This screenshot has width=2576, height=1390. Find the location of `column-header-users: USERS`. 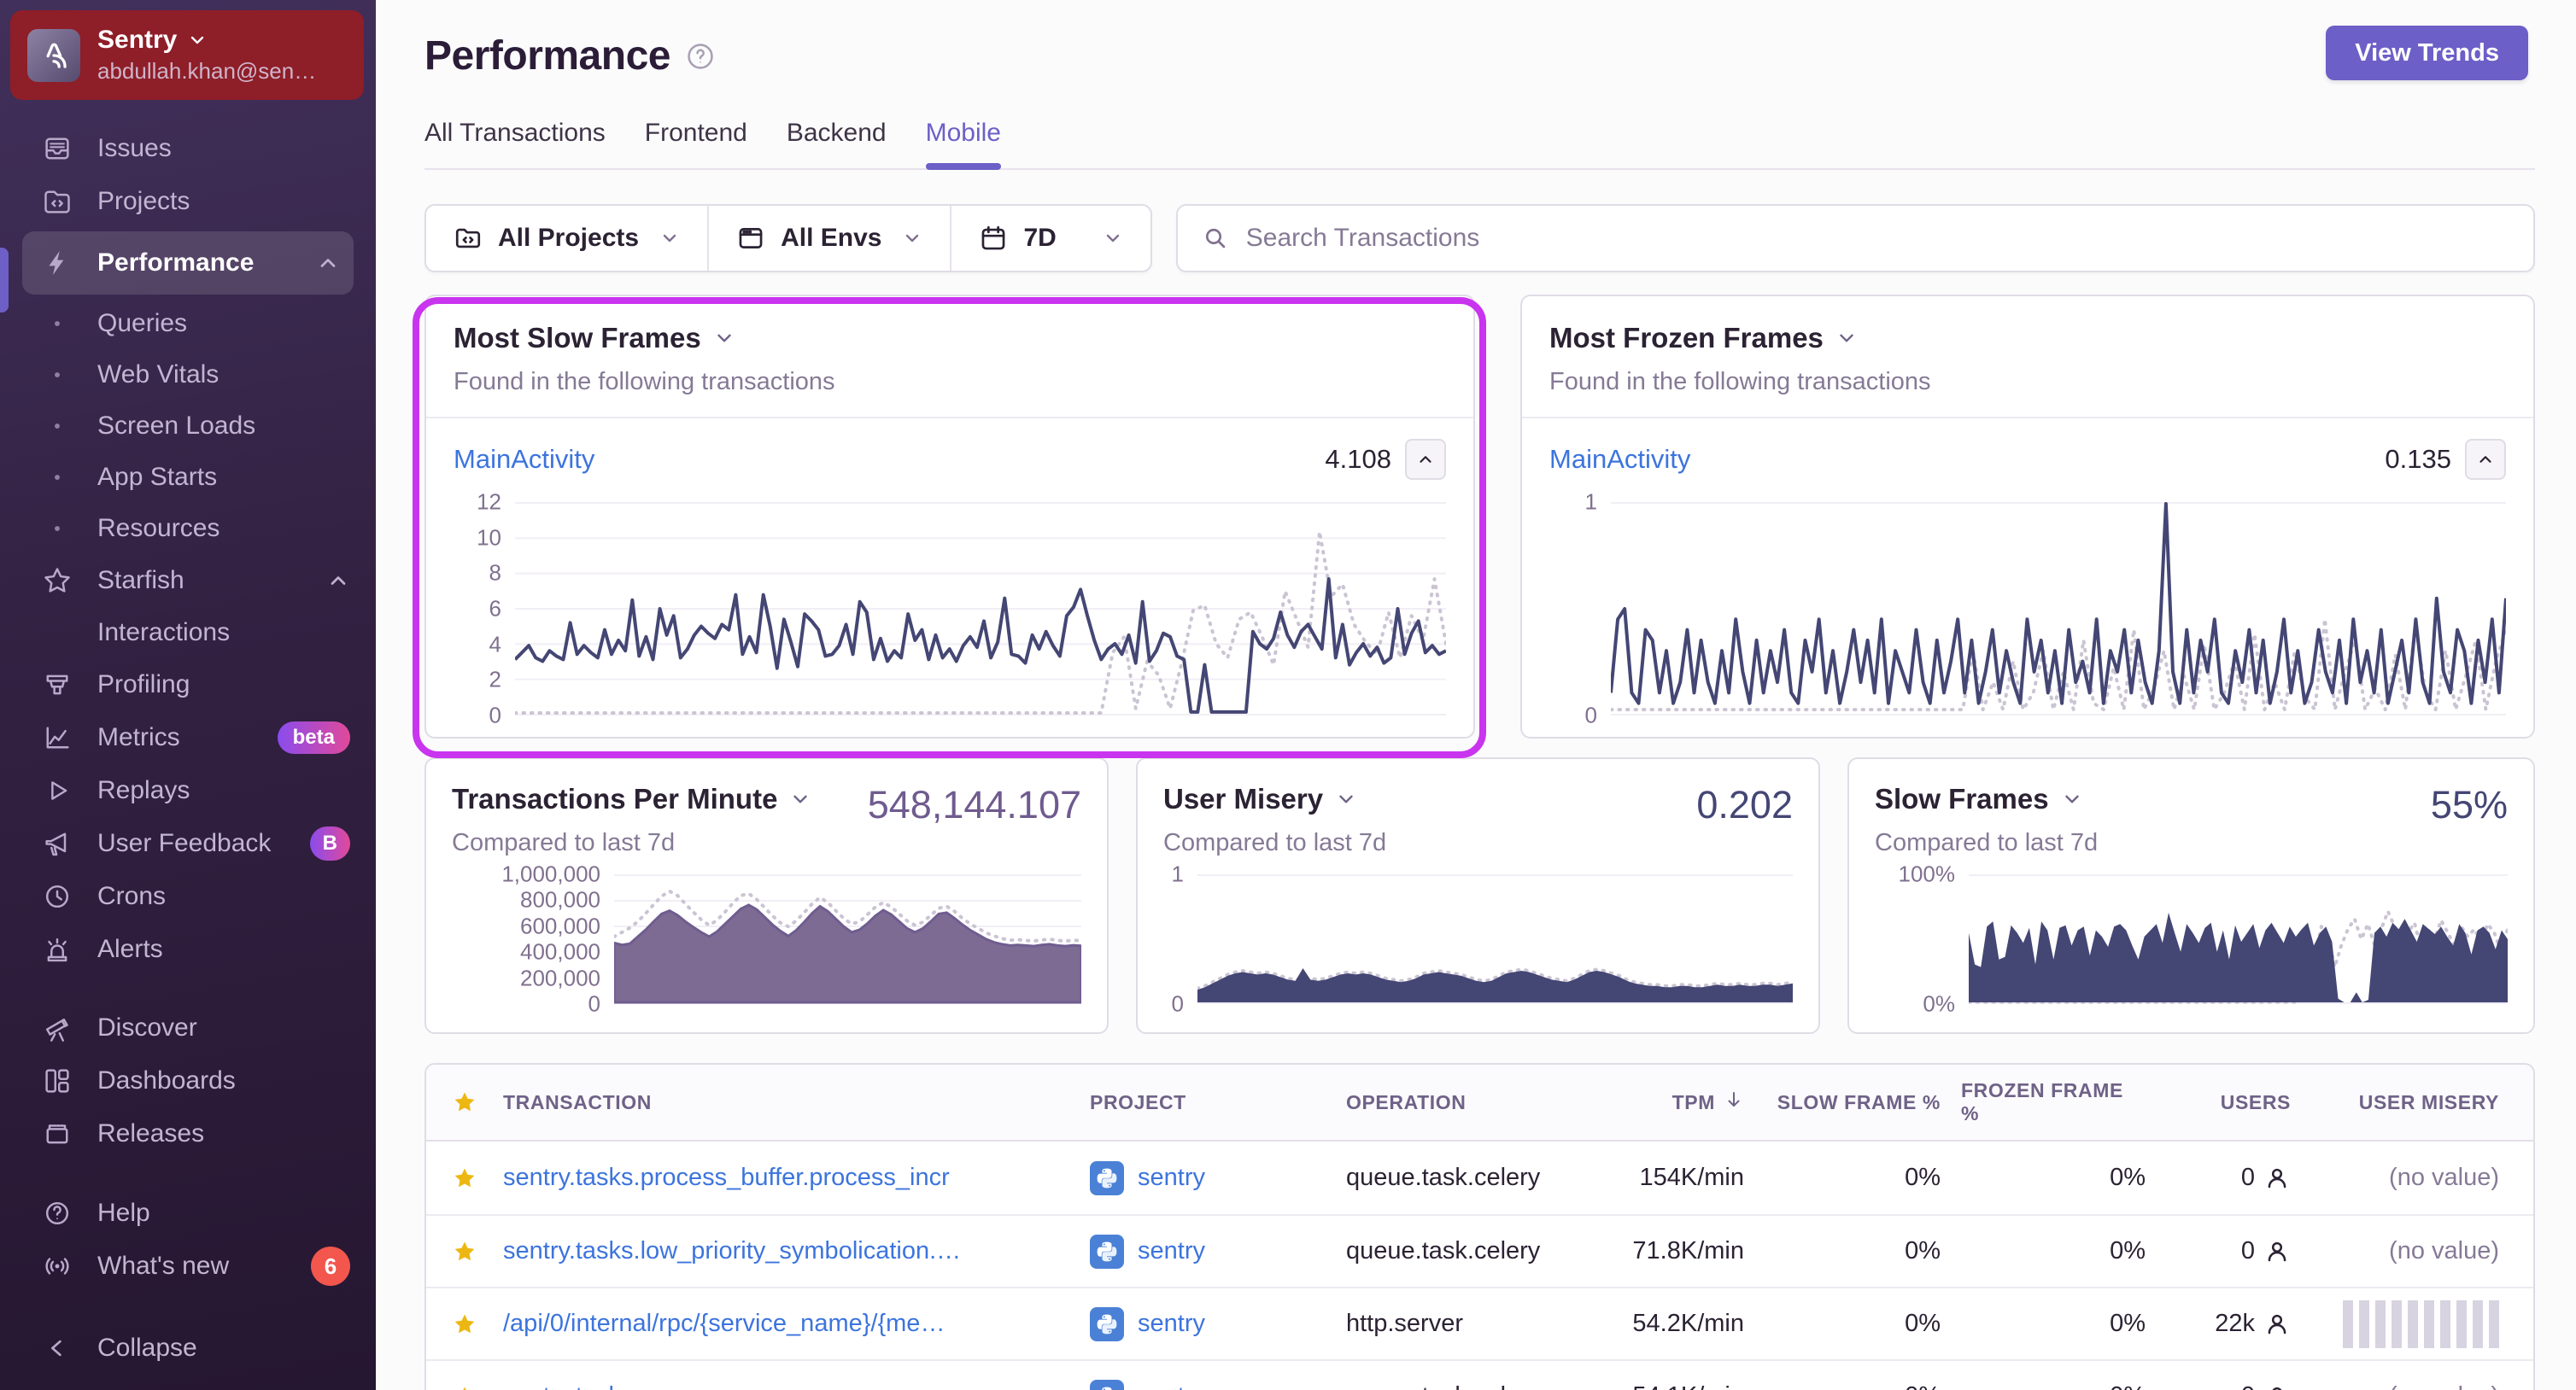

column-header-users: USERS is located at coordinates (2238, 1102).